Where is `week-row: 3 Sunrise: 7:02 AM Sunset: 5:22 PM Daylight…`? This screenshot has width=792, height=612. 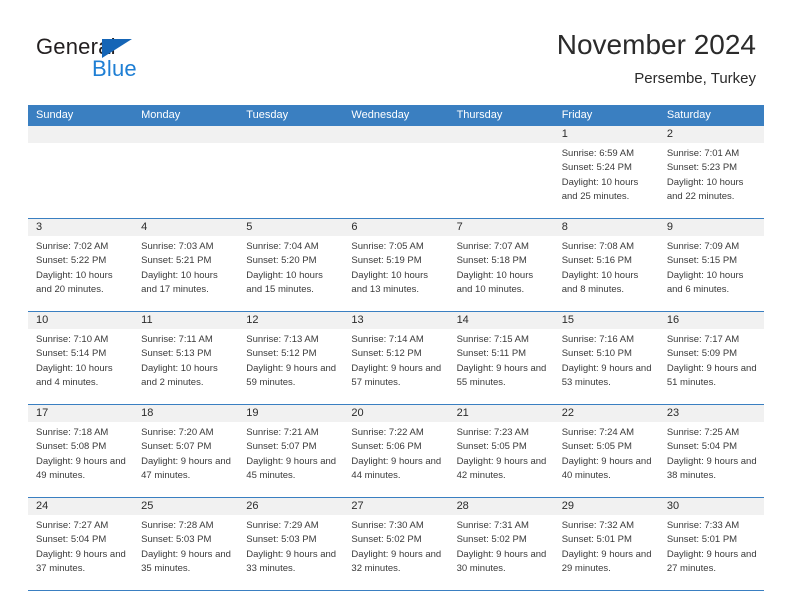
week-row: 3 Sunrise: 7:02 AM Sunset: 5:22 PM Daylight… is located at coordinates (396, 264).